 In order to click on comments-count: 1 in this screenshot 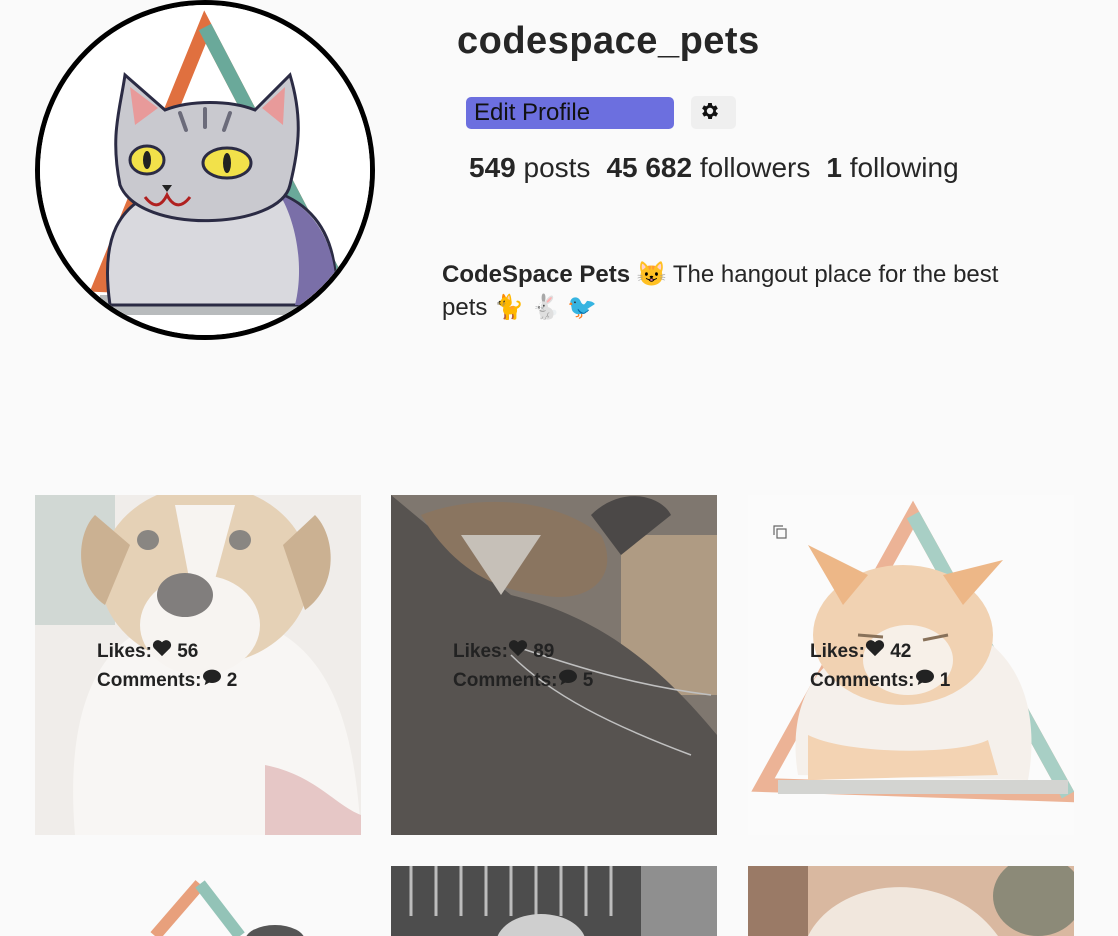, I will do `click(945, 680)`.